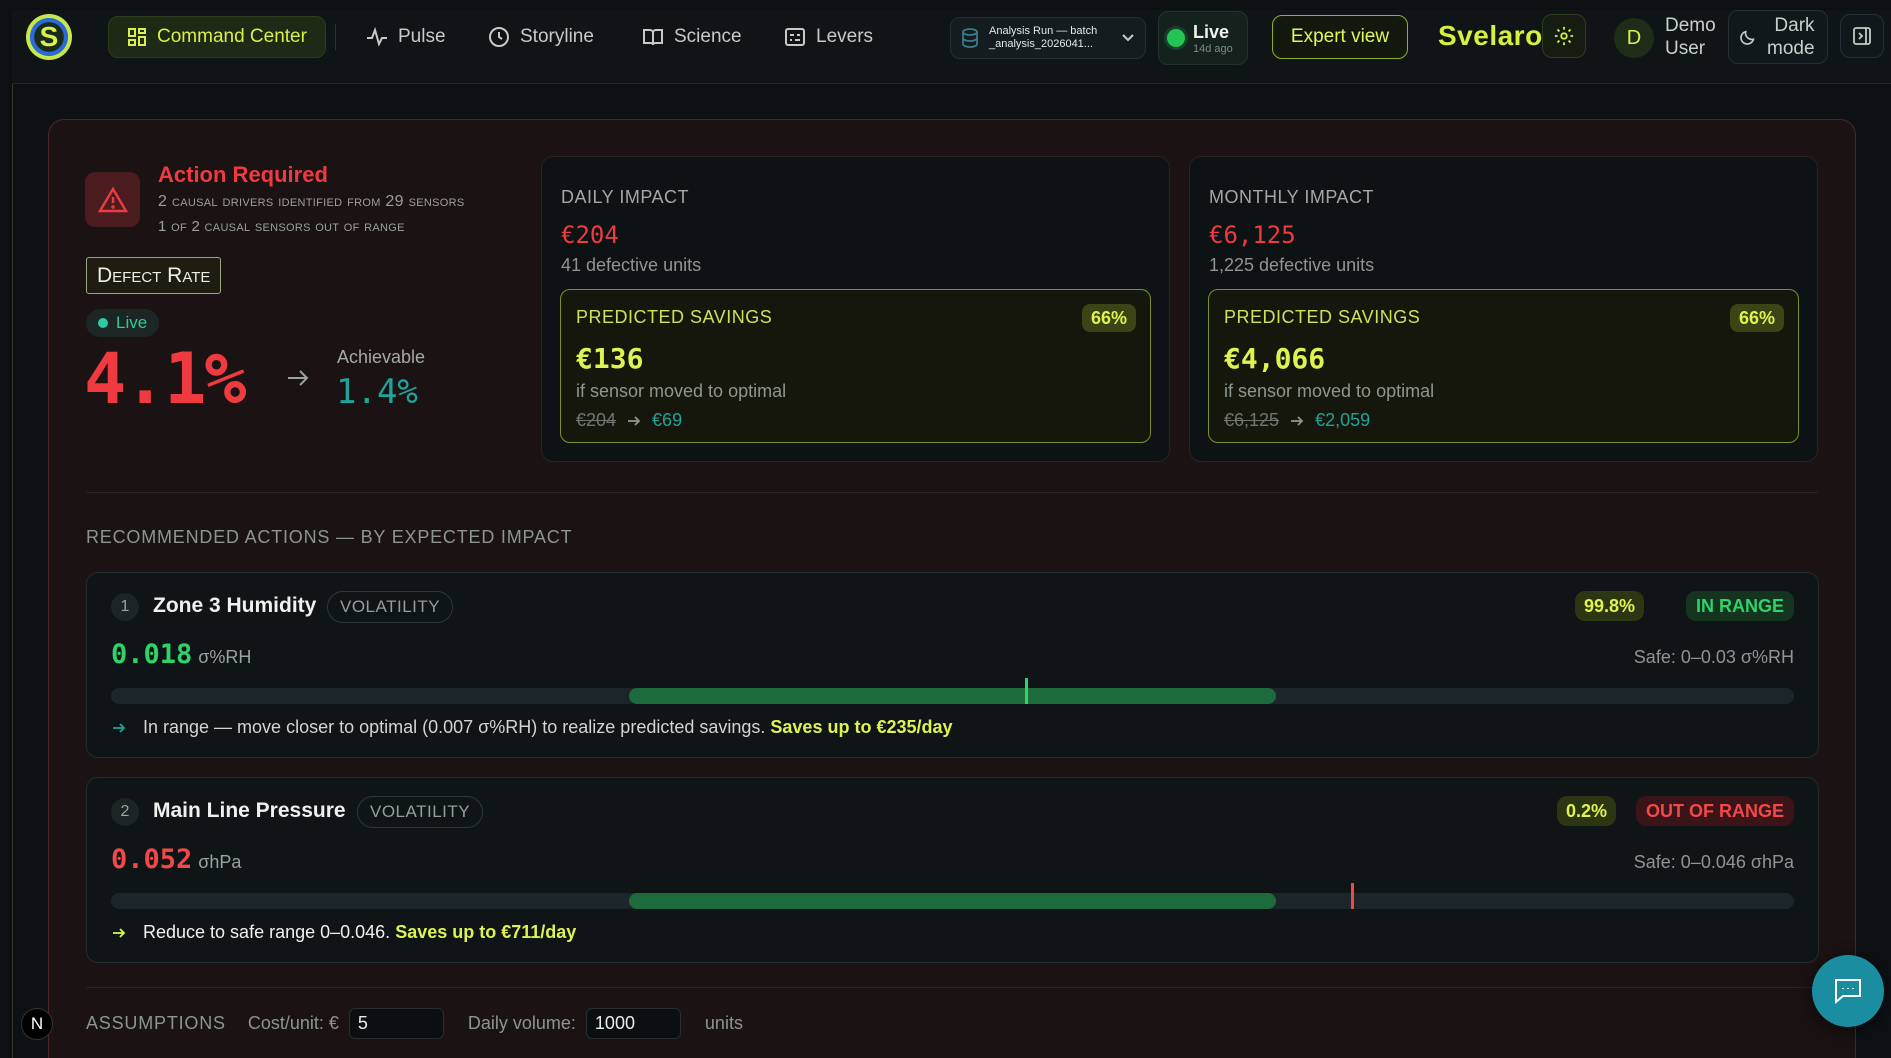 Image resolution: width=1891 pixels, height=1058 pixels. I want to click on savings-from: €204, so click(596, 420).